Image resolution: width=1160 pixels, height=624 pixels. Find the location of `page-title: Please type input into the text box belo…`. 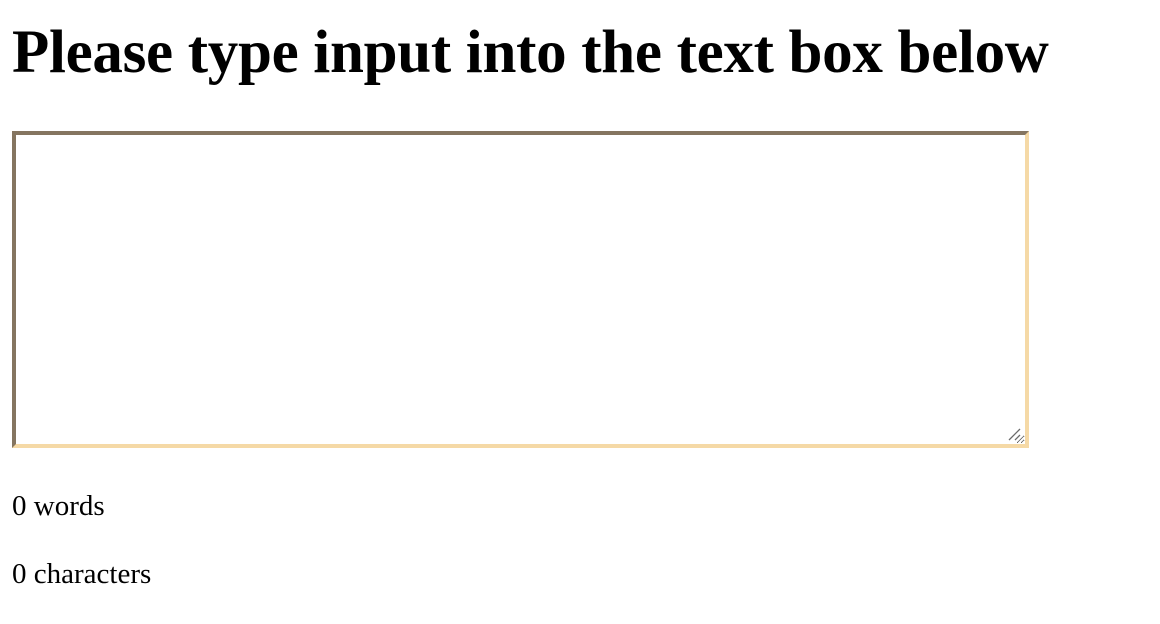

page-title: Please type input into the text box belo… is located at coordinates (530, 52).